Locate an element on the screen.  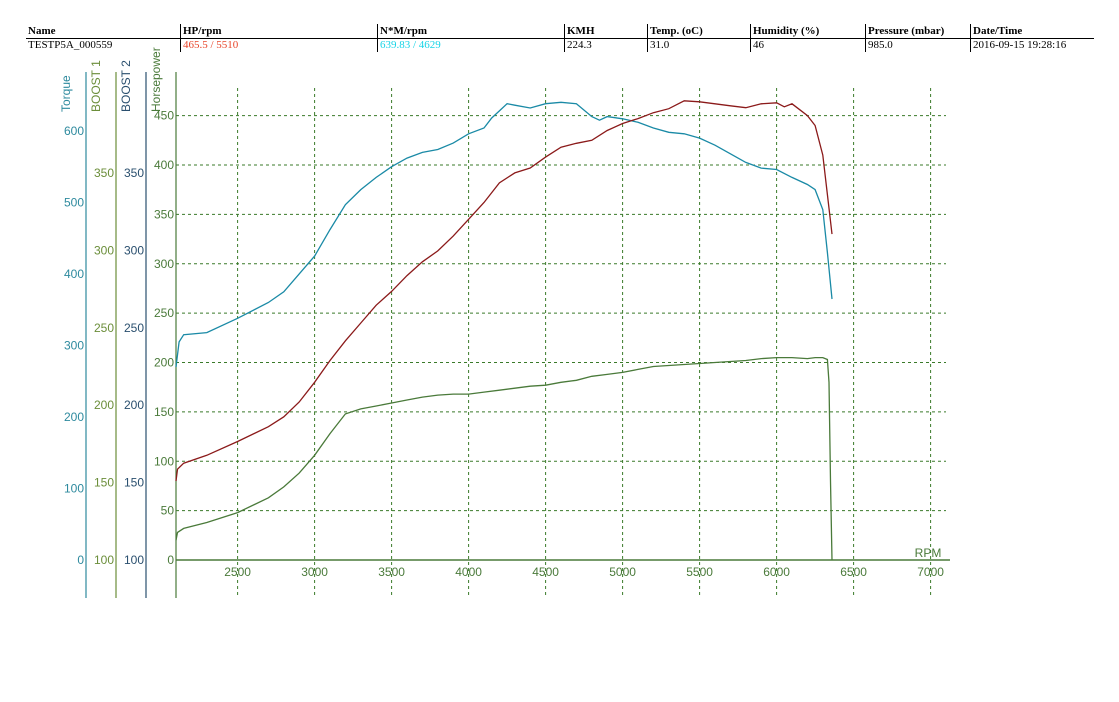
x-tick-label: 6500 is located at coordinates (853, 572).